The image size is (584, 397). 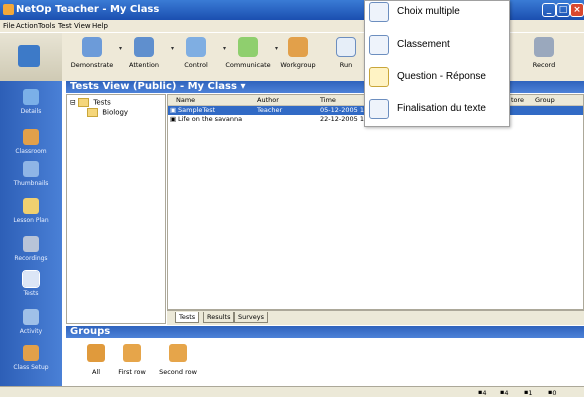 I want to click on multiple-choice-icon, so click(x=379, y=12).